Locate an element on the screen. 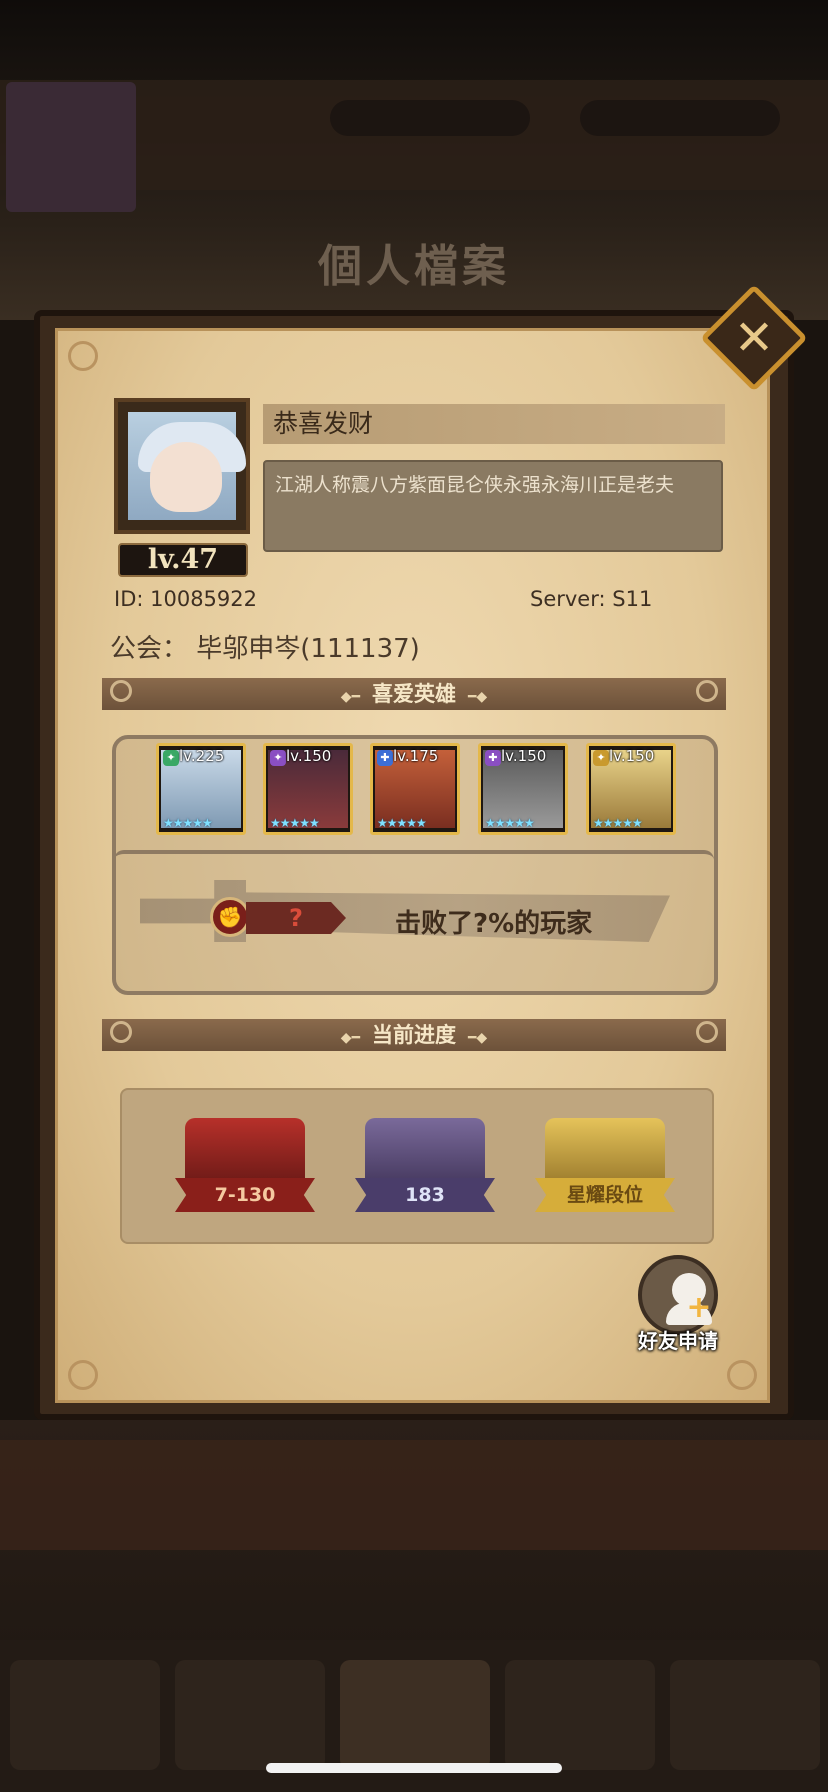 The height and width of the screenshot is (1792, 828). favorite-heroes-title: 喜爱英雄 is located at coordinates (414, 694).